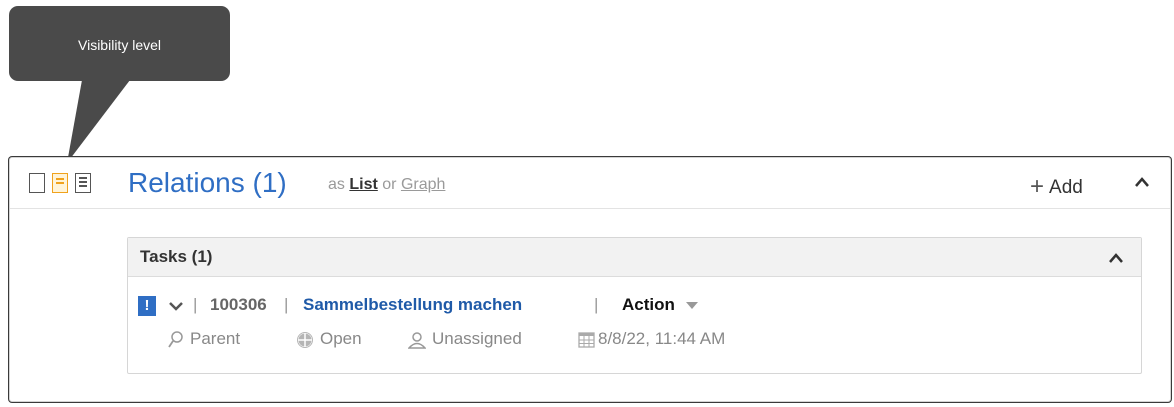 Image resolution: width=1174 pixels, height=407 pixels. I want to click on view-prefix: as, so click(336, 184).